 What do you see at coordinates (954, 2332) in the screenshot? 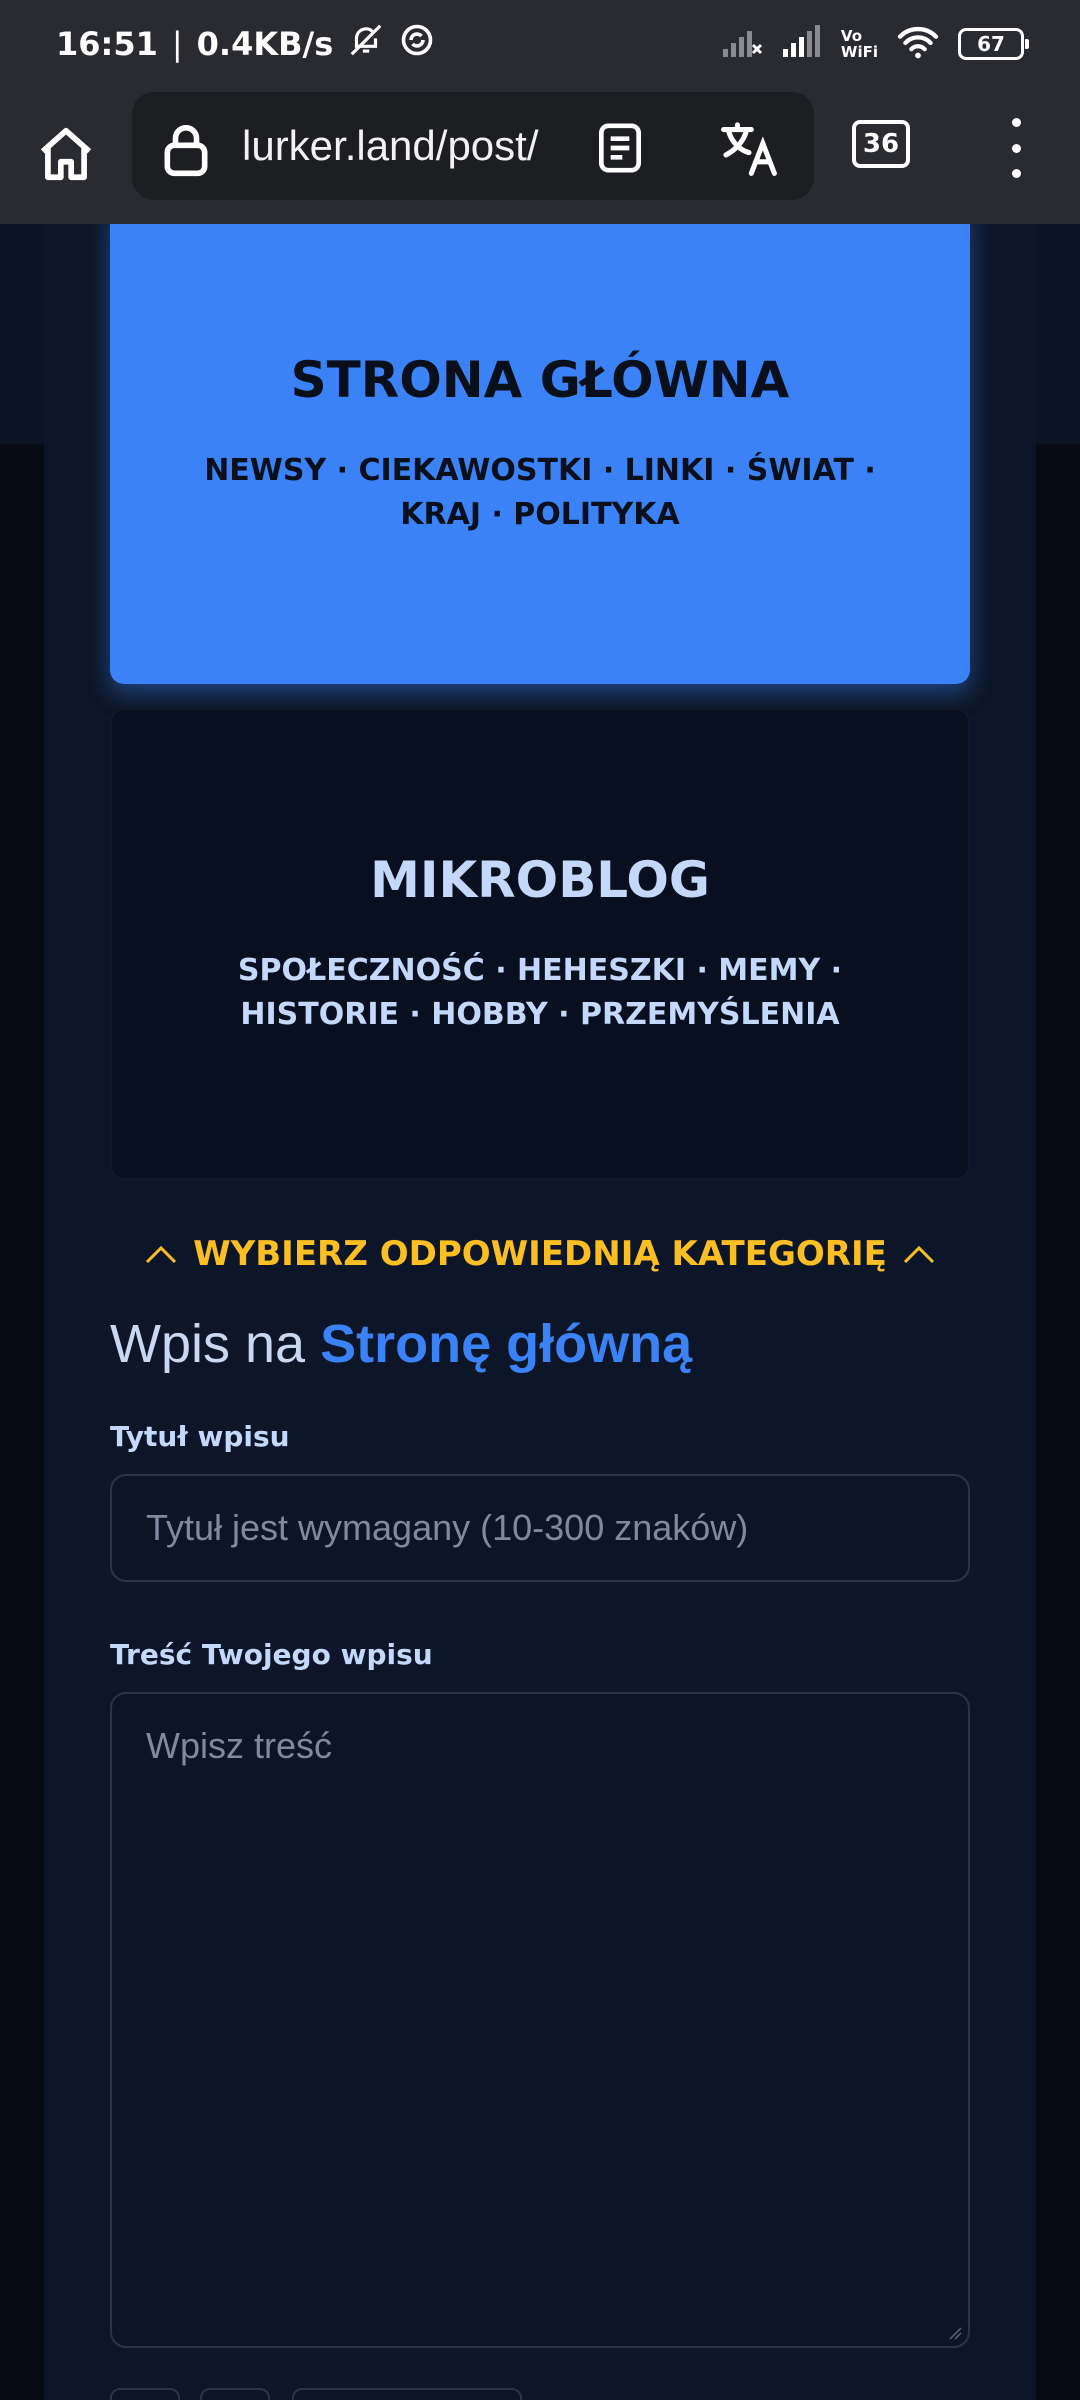
I see `resize-handle-icon` at bounding box center [954, 2332].